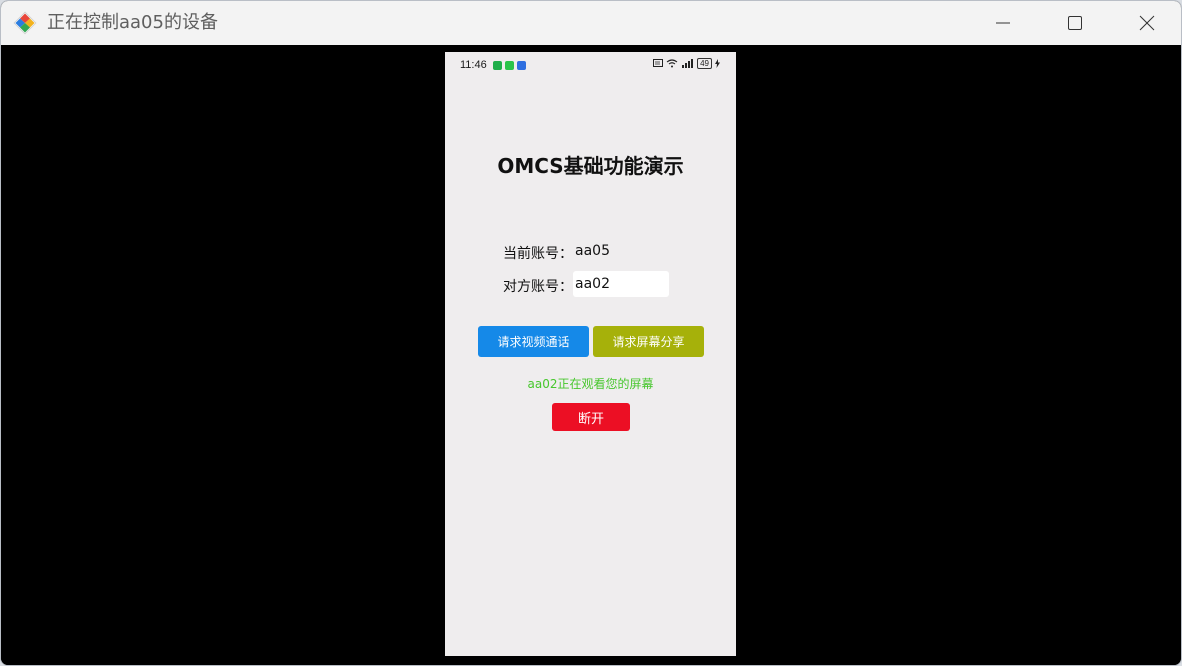 The width and height of the screenshot is (1182, 666). Describe the element at coordinates (717, 63) in the screenshot. I see `charging-icon` at that location.